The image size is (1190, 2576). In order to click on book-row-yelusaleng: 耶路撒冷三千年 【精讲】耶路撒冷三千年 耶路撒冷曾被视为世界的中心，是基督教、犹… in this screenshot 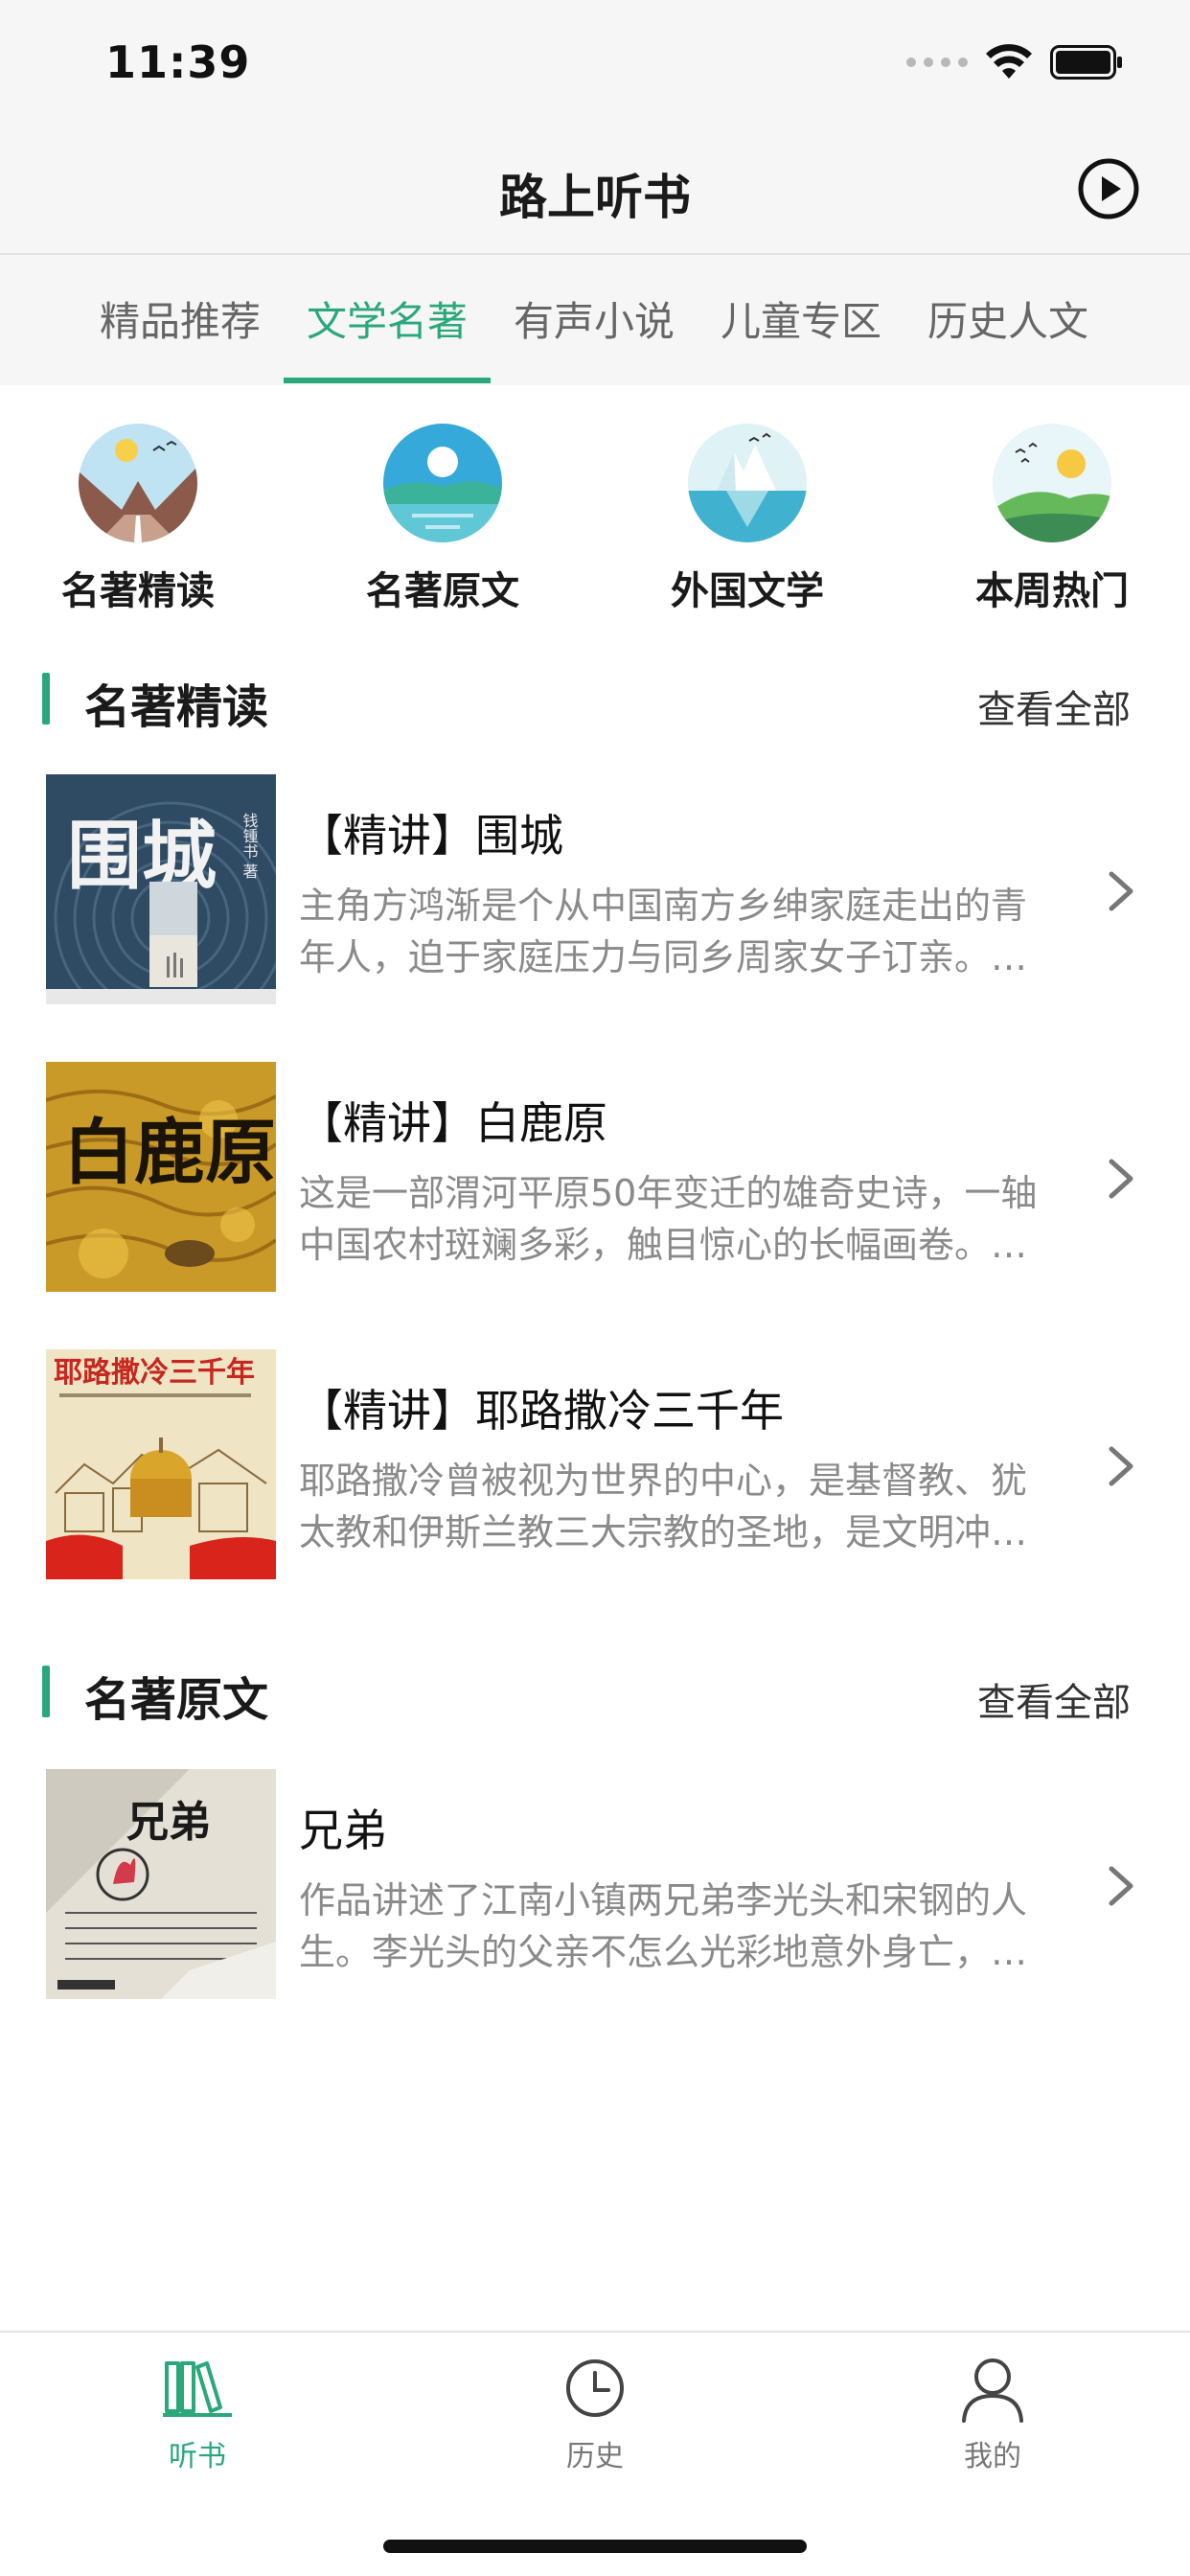, I will do `click(595, 1469)`.